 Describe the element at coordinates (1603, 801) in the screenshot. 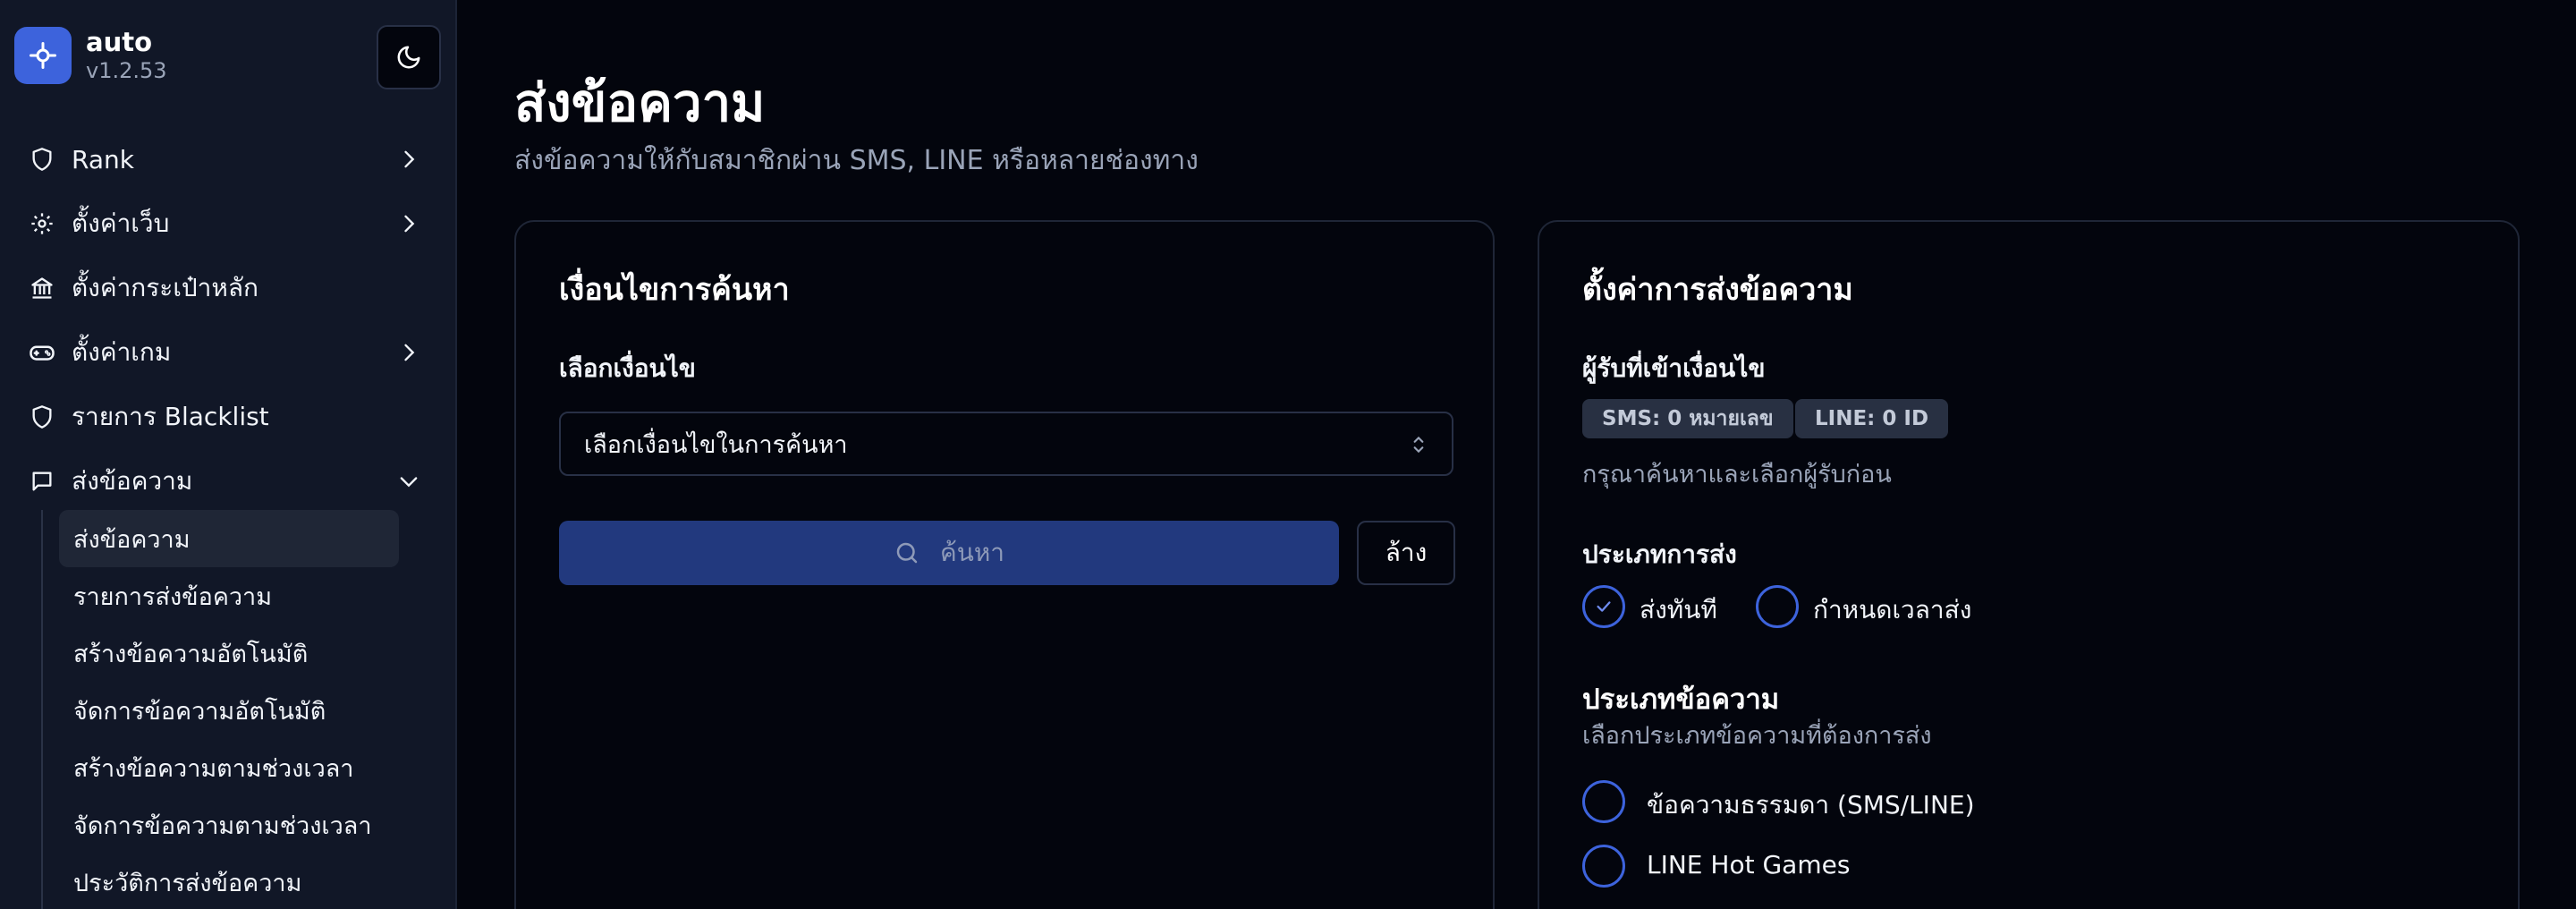

I see `message-type-normal-radio` at that location.